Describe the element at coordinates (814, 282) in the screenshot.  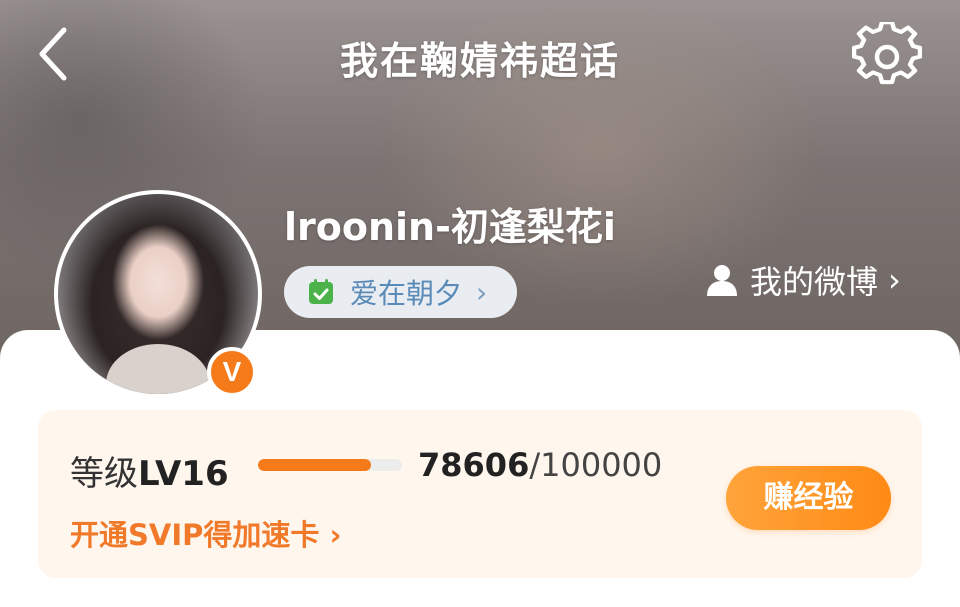
I see `my-weibo-label: 我的微博` at that location.